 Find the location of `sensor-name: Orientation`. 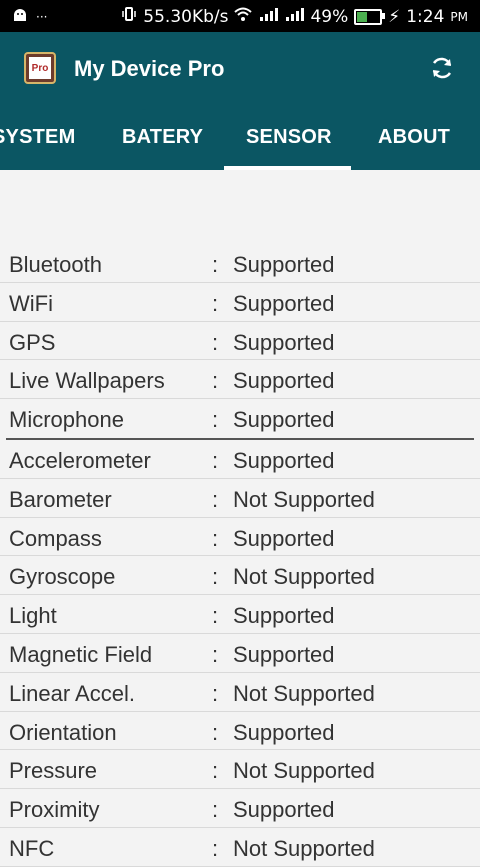

sensor-name: Orientation is located at coordinates (63, 732).